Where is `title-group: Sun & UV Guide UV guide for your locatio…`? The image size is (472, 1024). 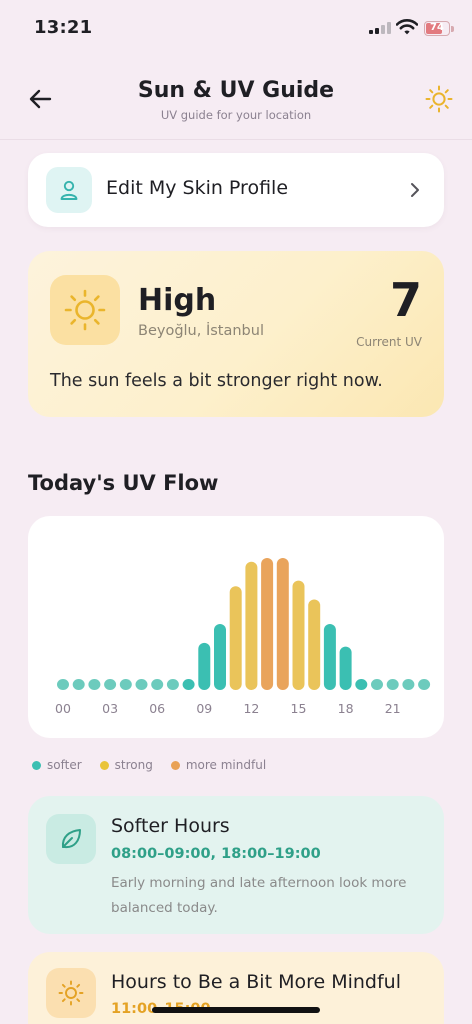 title-group: Sun & UV Guide UV guide for your locatio… is located at coordinates (236, 100).